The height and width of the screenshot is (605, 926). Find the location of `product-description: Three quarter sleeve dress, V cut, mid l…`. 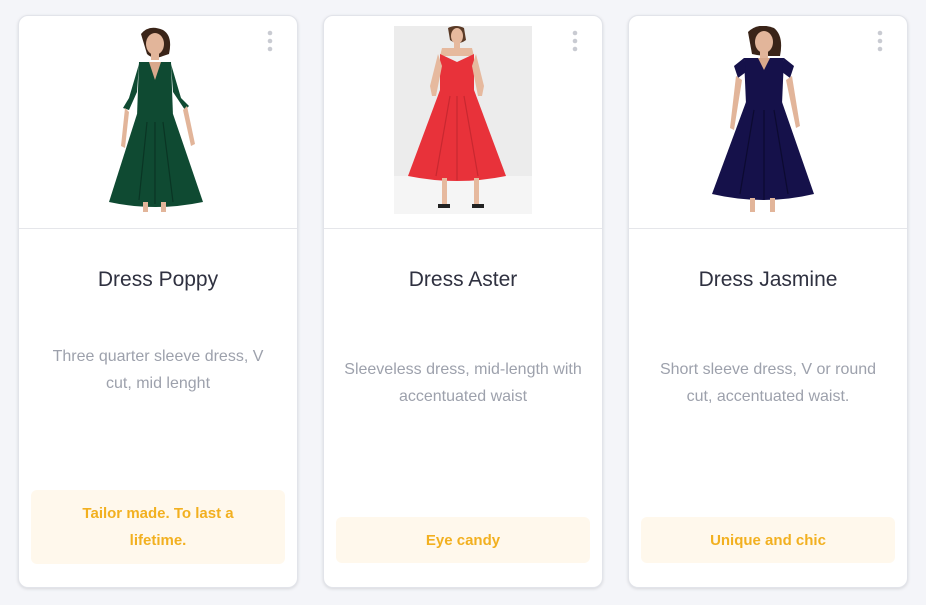

product-description: Three quarter sleeve dress, V cut, mid l… is located at coordinates (158, 370).